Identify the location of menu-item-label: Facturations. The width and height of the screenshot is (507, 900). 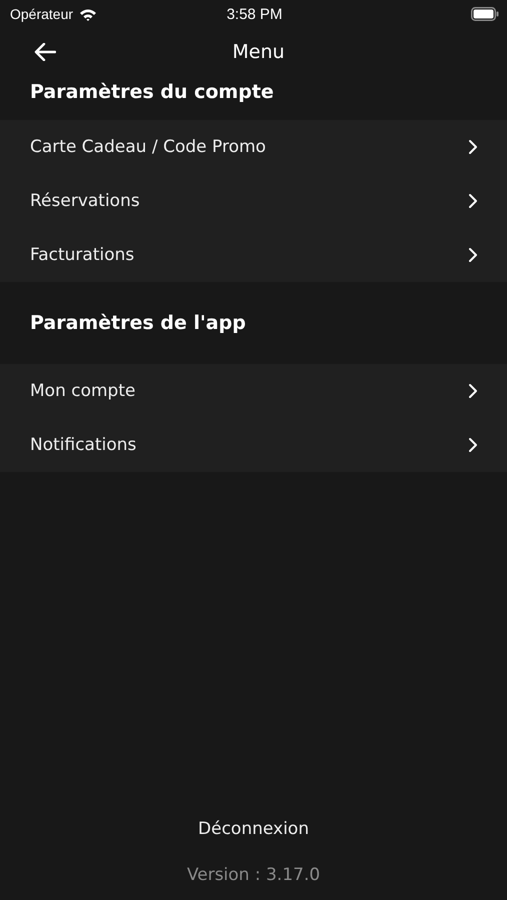
(82, 255).